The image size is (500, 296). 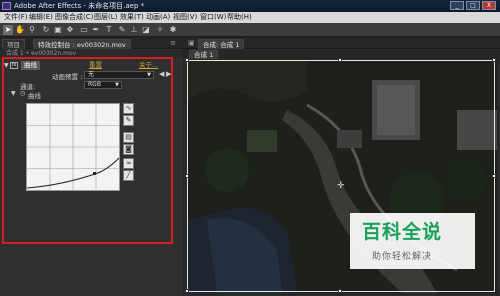 What do you see at coordinates (128, 149) in the screenshot?
I see `save-icon: ◙` at bounding box center [128, 149].